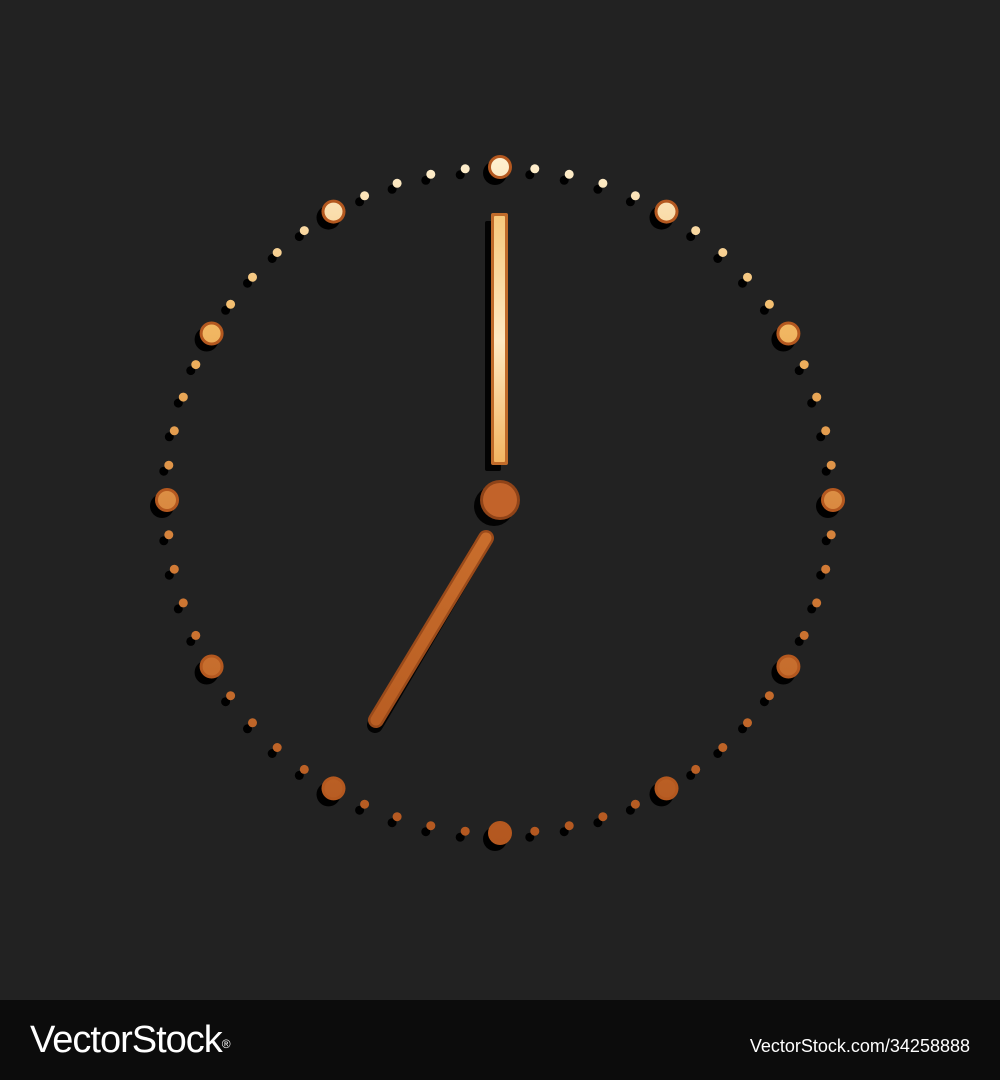 This screenshot has width=1000, height=1080. I want to click on watermark-bar: VectorStock® VectorStock.com/34258888, so click(500, 1040).